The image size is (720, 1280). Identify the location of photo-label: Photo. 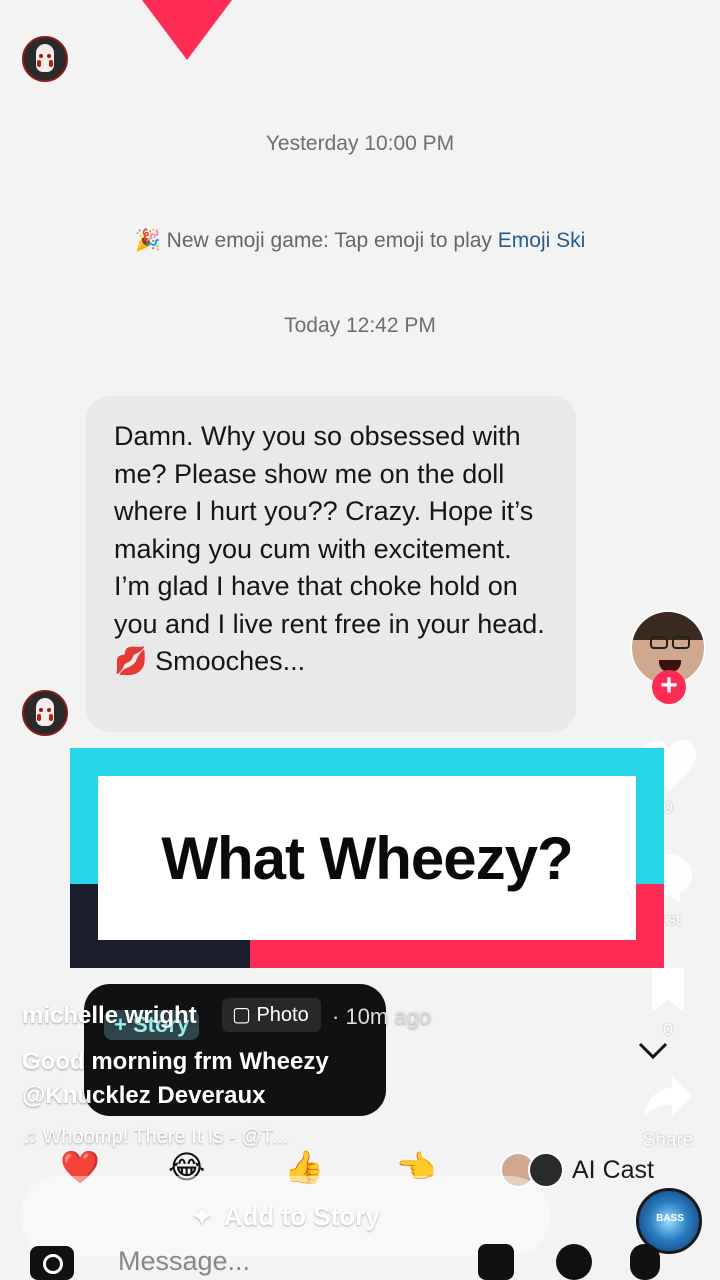
(282, 1015).